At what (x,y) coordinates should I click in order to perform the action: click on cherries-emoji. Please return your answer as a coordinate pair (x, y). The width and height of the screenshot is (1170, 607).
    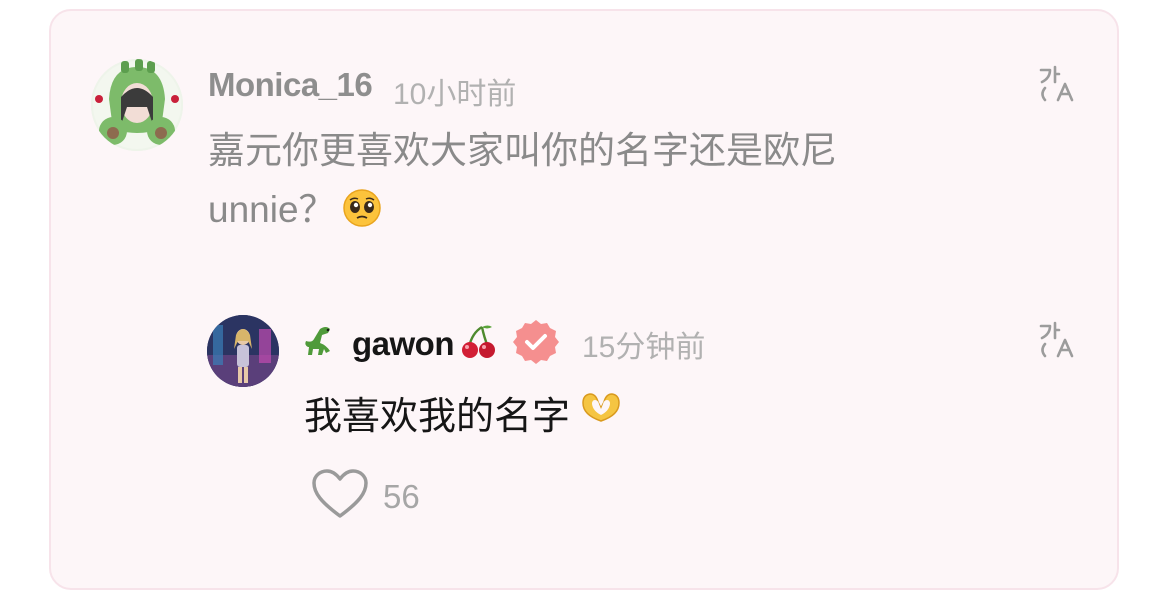
    Looking at the image, I should click on (478, 344).